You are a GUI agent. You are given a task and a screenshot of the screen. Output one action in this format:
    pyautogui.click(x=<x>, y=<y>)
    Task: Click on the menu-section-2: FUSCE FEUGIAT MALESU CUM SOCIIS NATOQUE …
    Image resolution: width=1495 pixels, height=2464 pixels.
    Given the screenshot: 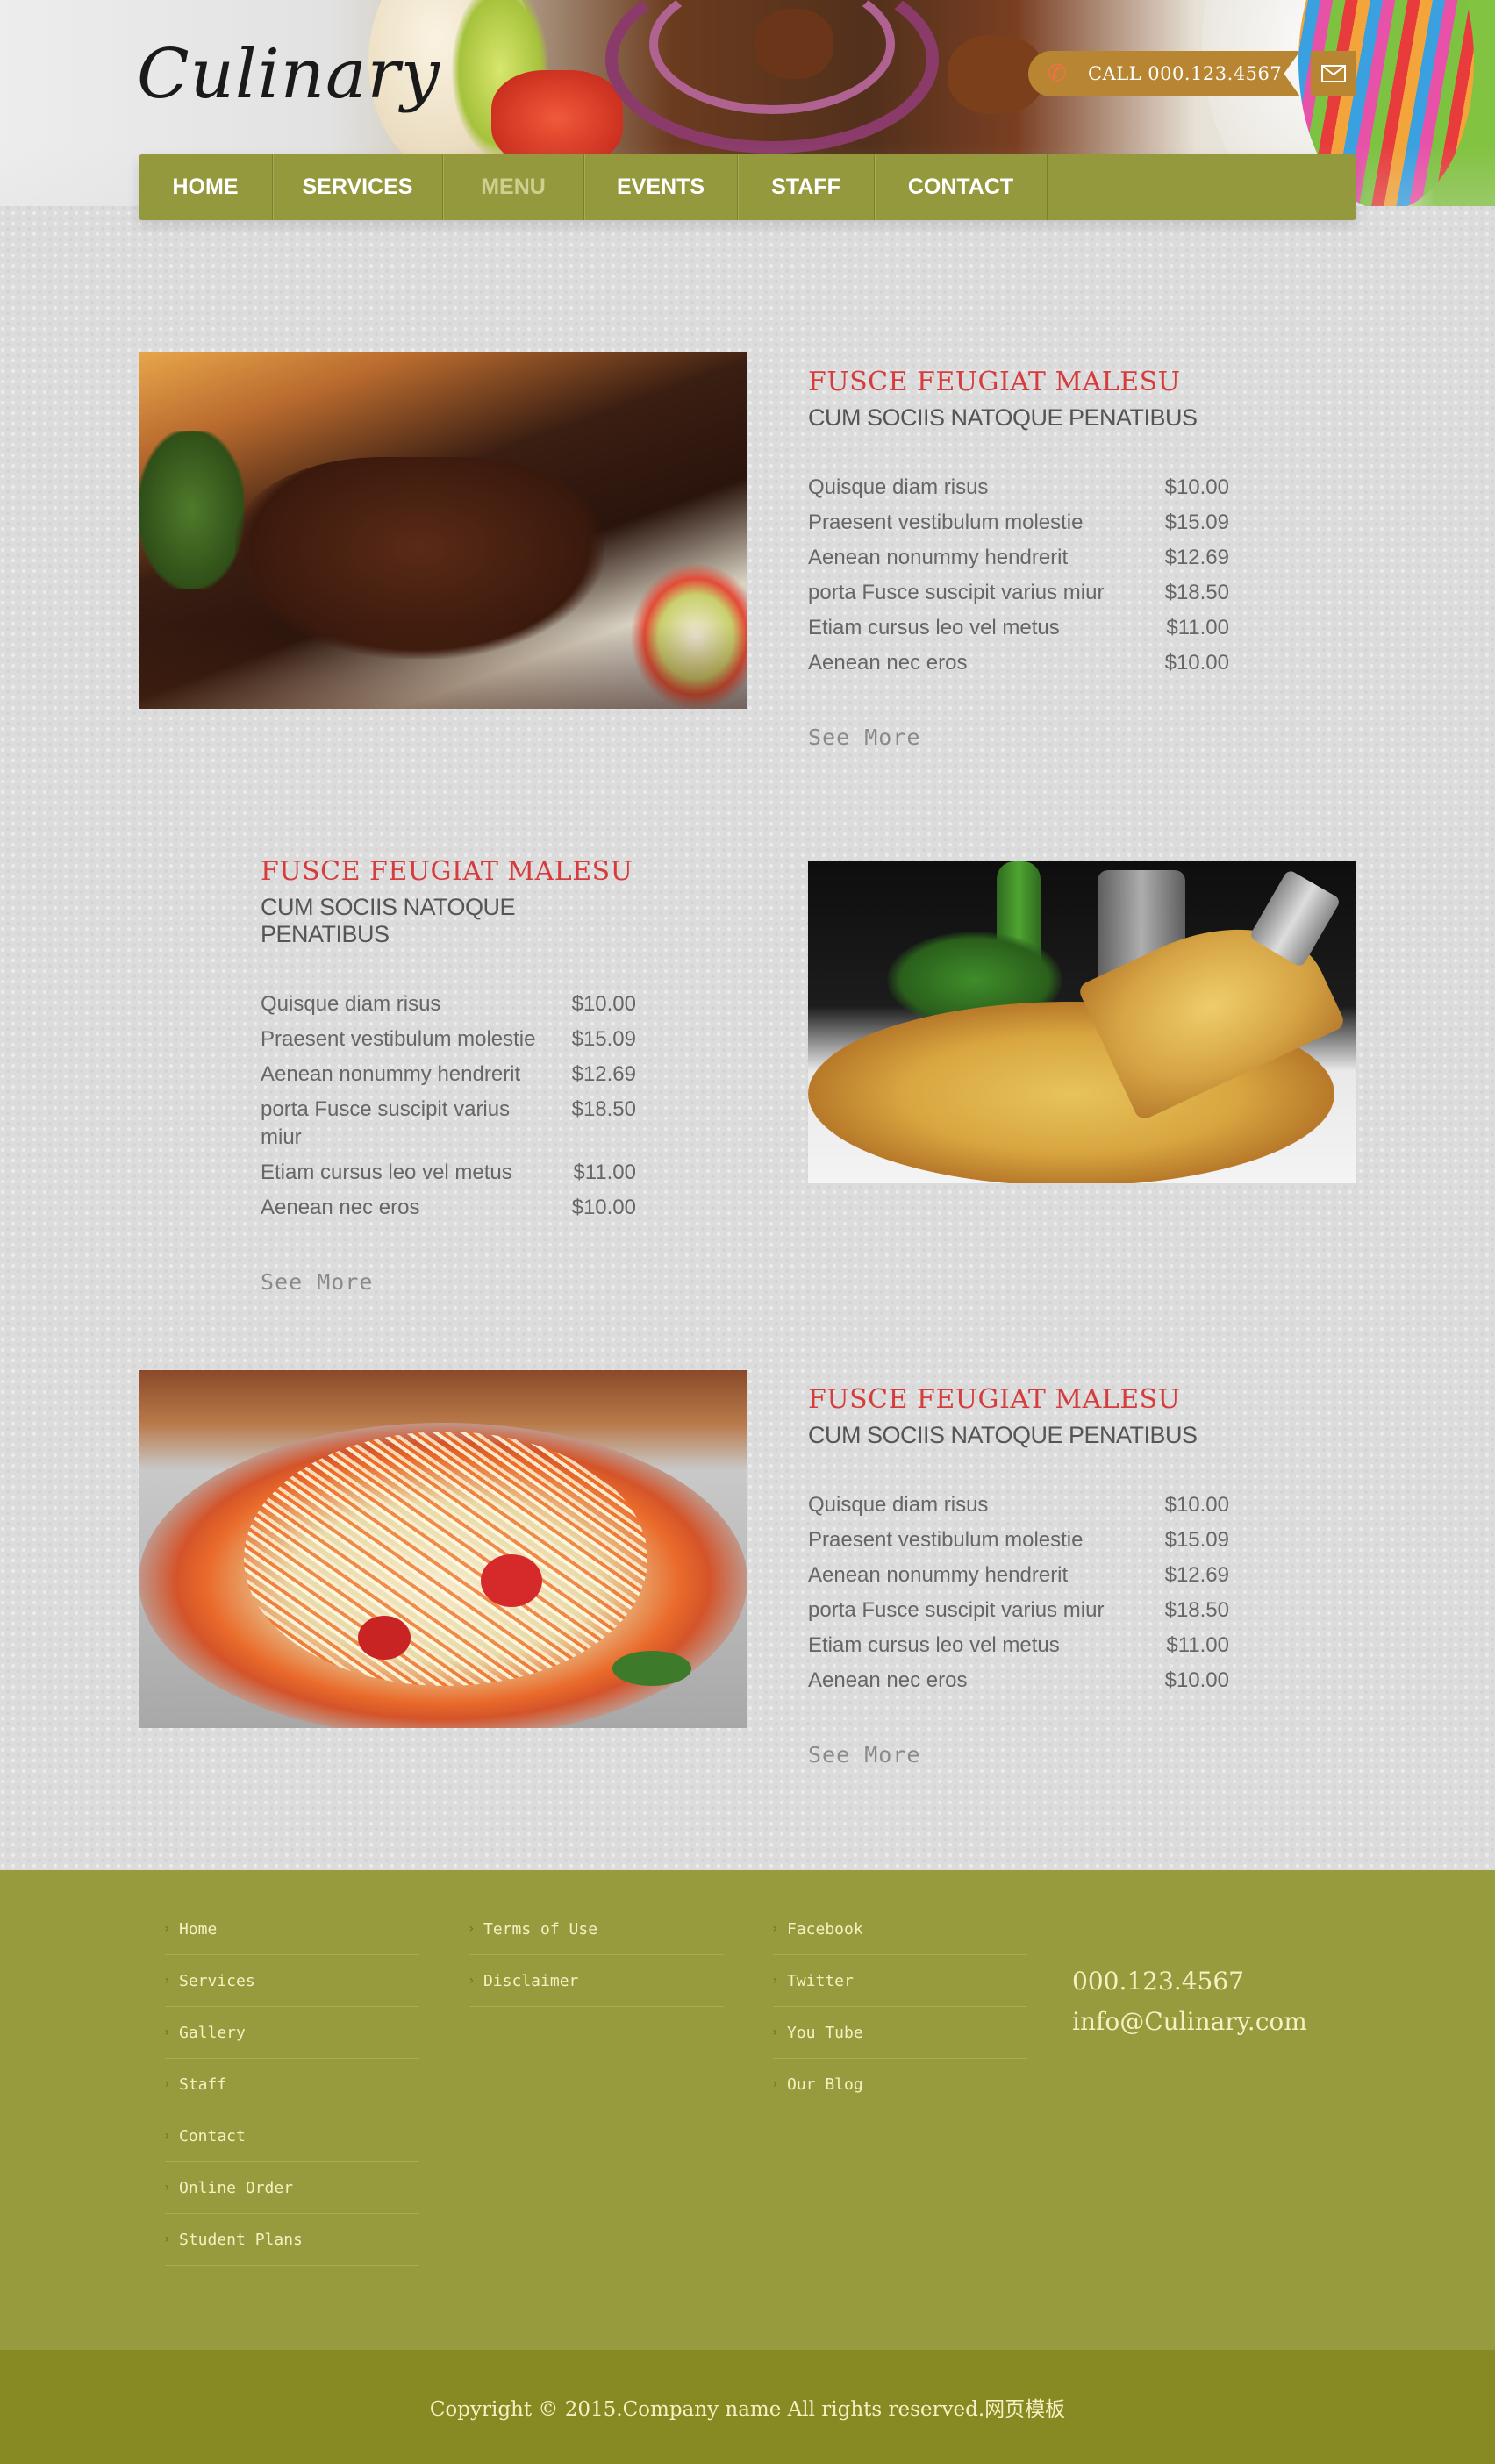 What is the action you would take?
    pyautogui.click(x=448, y=1076)
    